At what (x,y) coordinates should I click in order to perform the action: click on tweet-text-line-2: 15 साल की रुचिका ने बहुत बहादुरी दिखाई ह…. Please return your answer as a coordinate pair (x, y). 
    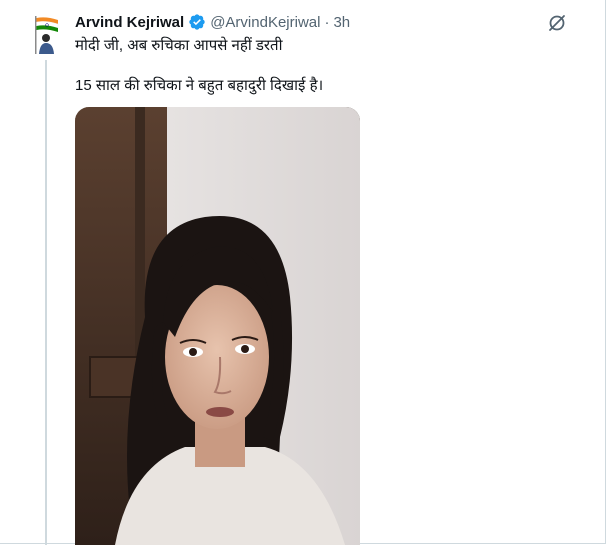
    Looking at the image, I should click on (199, 85).